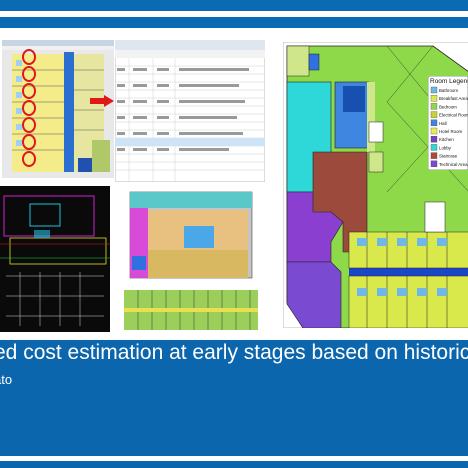 The width and height of the screenshot is (468, 468). I want to click on bim-plan-screenshot, so click(58, 109).